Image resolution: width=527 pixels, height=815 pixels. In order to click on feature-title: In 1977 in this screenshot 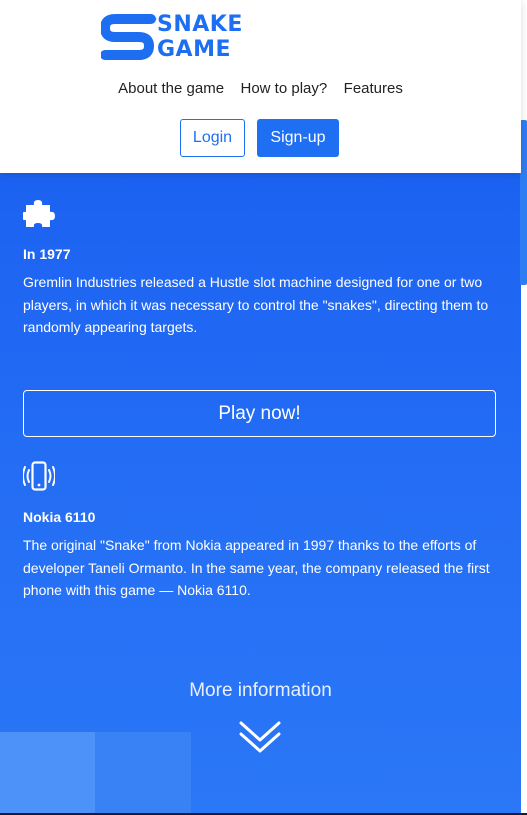, I will do `click(47, 254)`.